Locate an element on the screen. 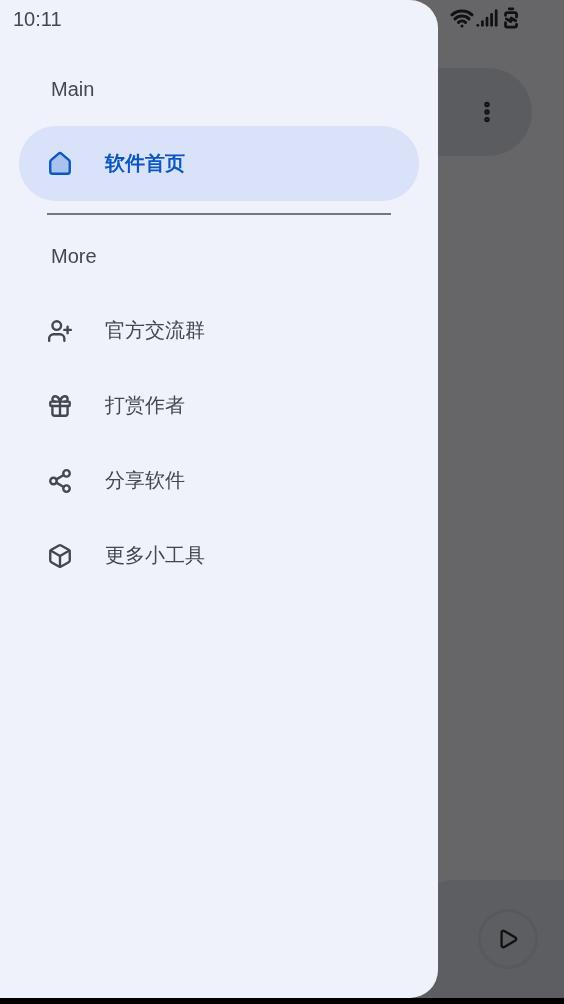 The image size is (564, 1004). person-add-icon is located at coordinates (60, 330).